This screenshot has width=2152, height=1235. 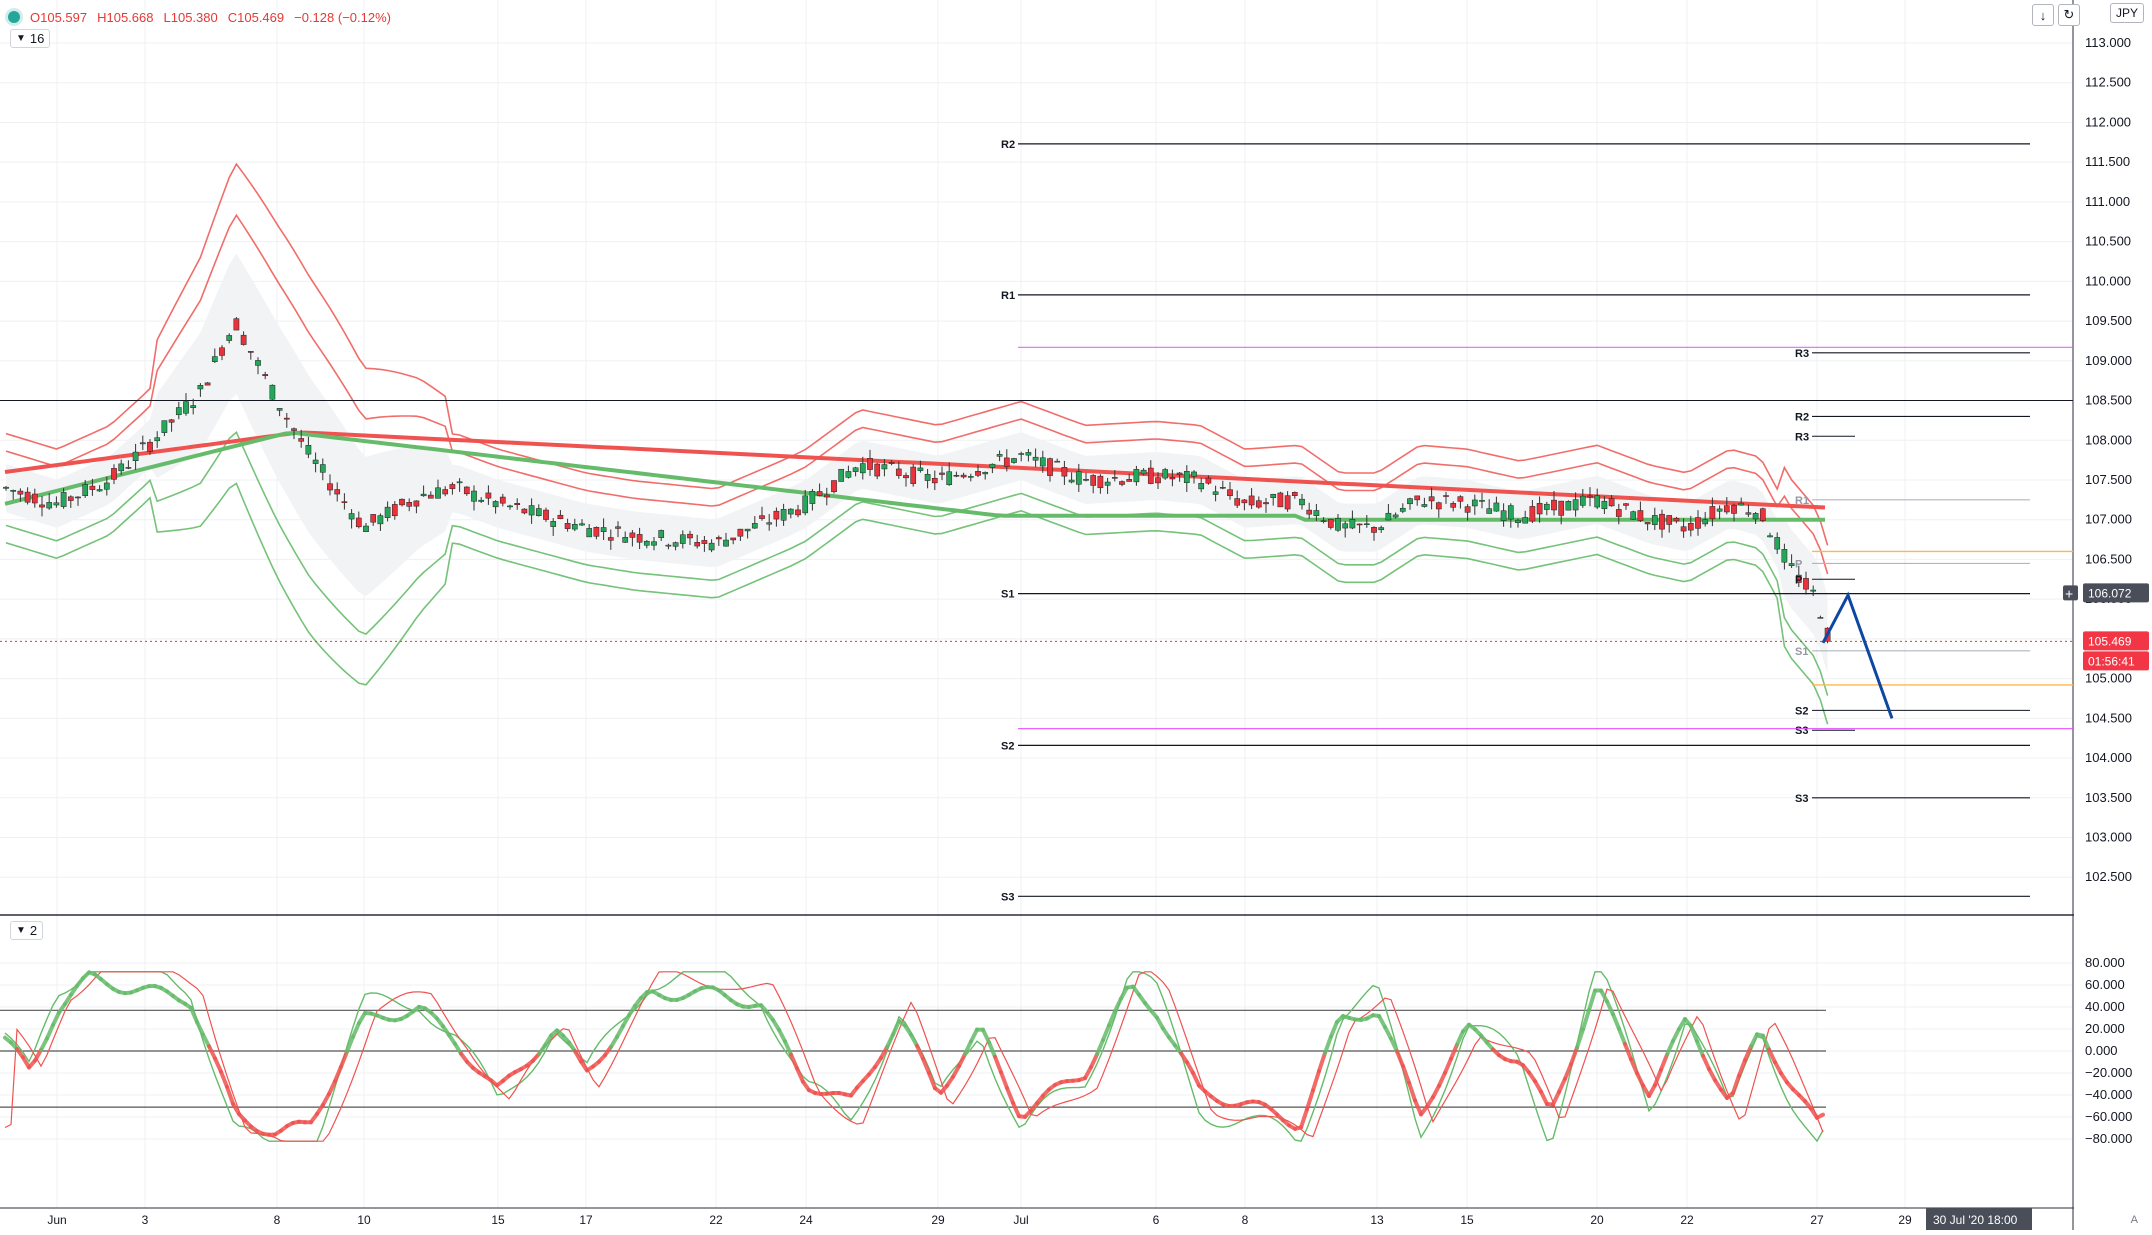 What do you see at coordinates (2108, 837) in the screenshot?
I see `price-tick-label: 103.000` at bounding box center [2108, 837].